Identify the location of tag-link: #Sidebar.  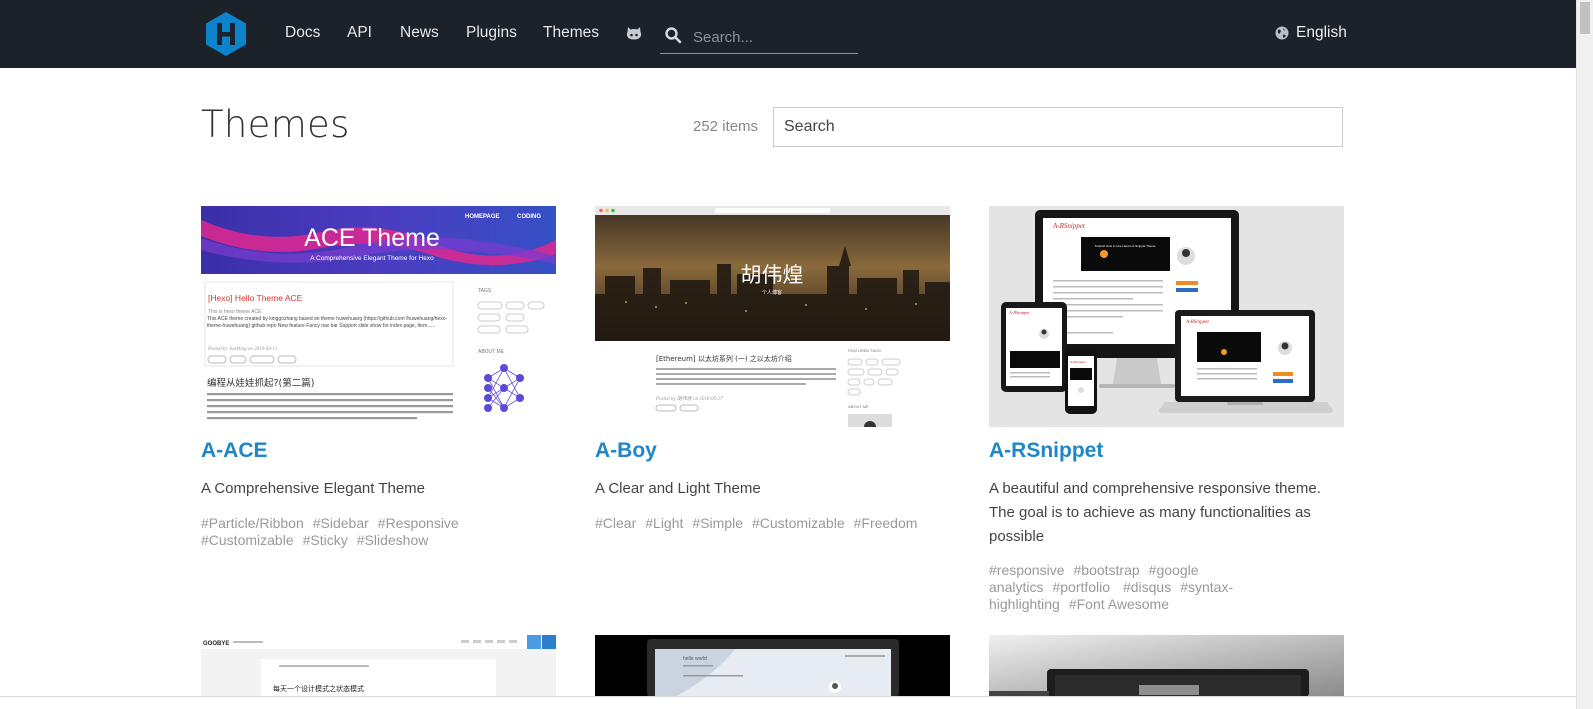
(341, 523).